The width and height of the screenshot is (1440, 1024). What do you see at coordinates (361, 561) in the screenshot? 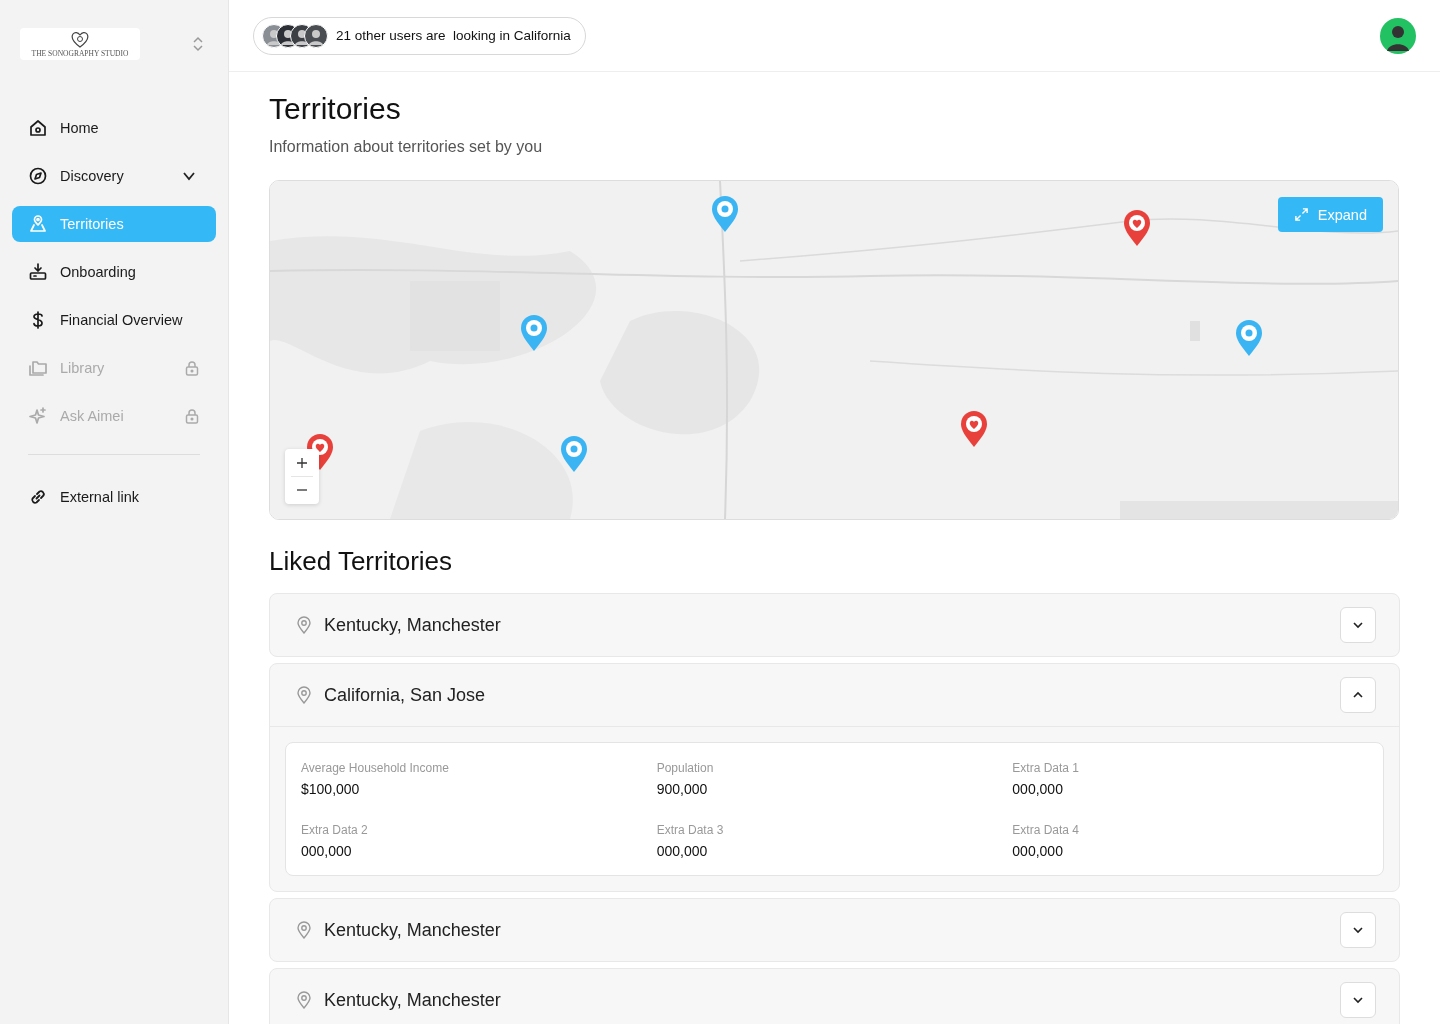
I see `section-title: Liked Territories` at bounding box center [361, 561].